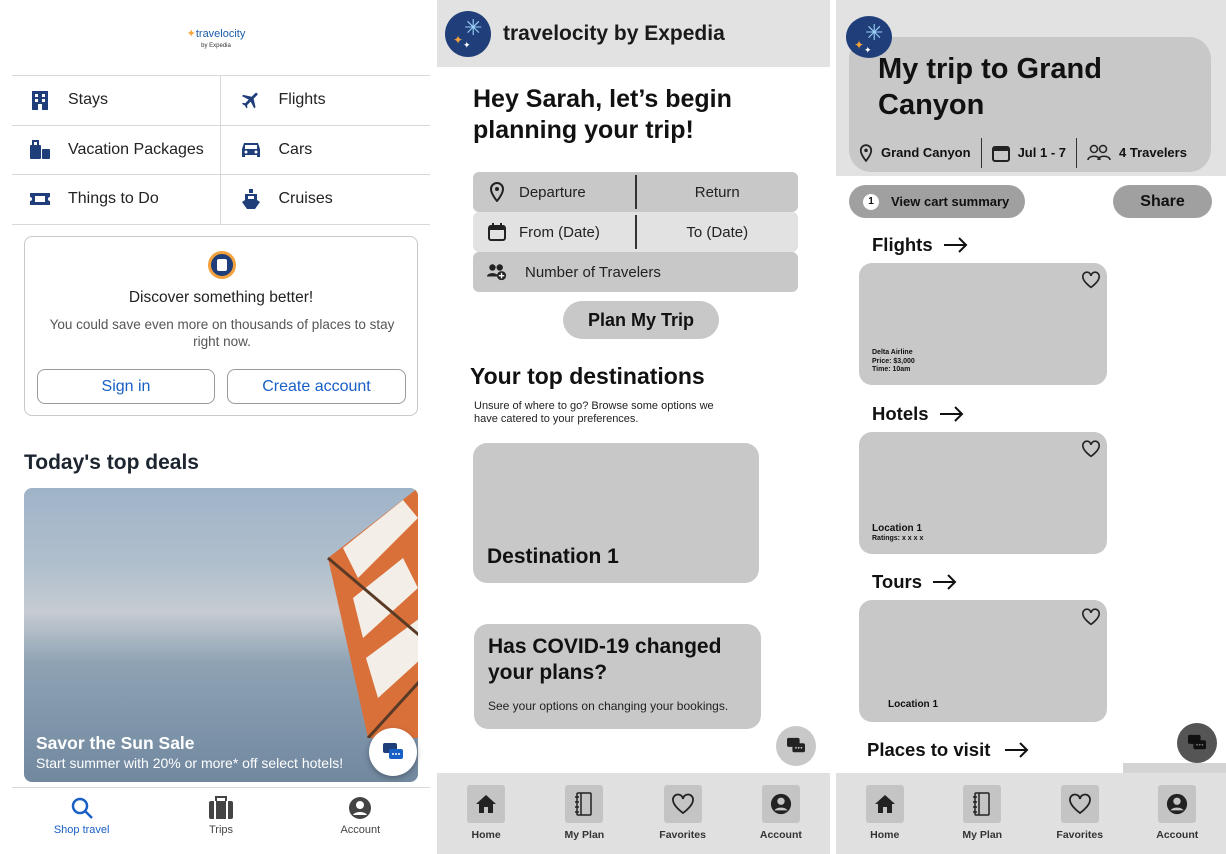 Image resolution: width=1226 pixels, height=854 pixels. What do you see at coordinates (81, 821) in the screenshot?
I see `tab-shop-travel: Shop travel` at bounding box center [81, 821].